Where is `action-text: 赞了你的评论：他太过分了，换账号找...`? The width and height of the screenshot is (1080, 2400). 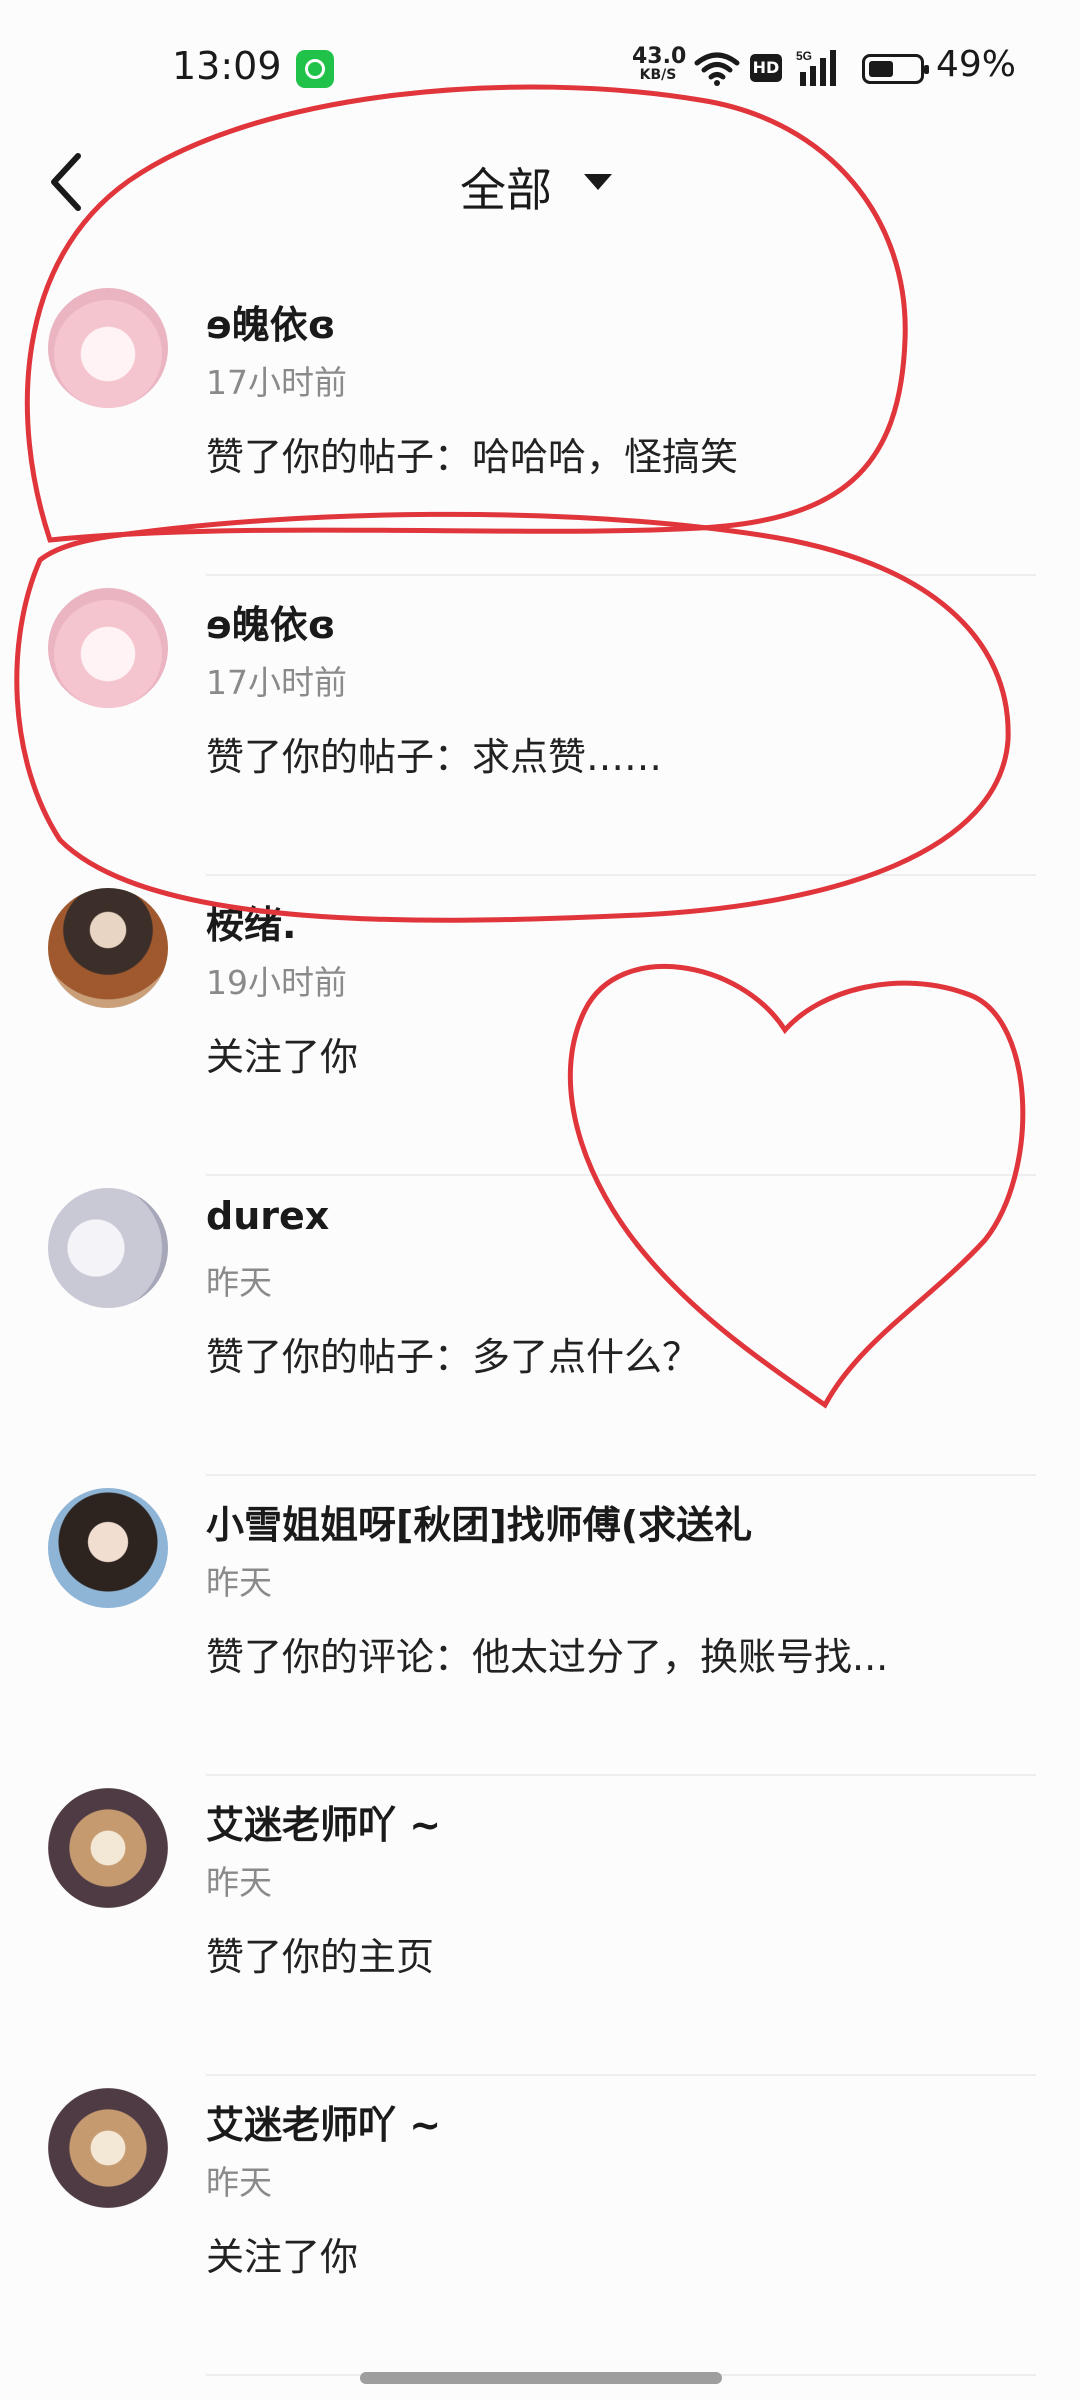 action-text: 赞了你的评论：他太过分了，换账号找... is located at coordinates (547, 1657).